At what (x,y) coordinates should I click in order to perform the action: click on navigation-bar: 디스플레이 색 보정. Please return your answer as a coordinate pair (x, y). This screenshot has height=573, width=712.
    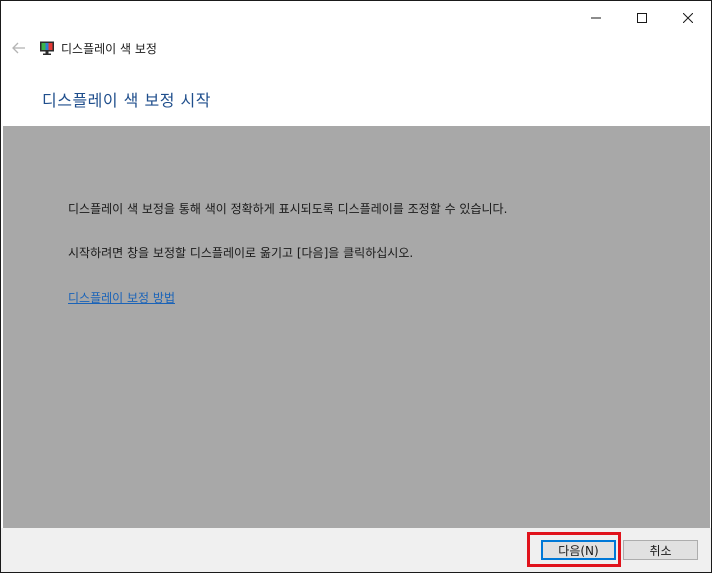
    Looking at the image, I should click on (79, 48).